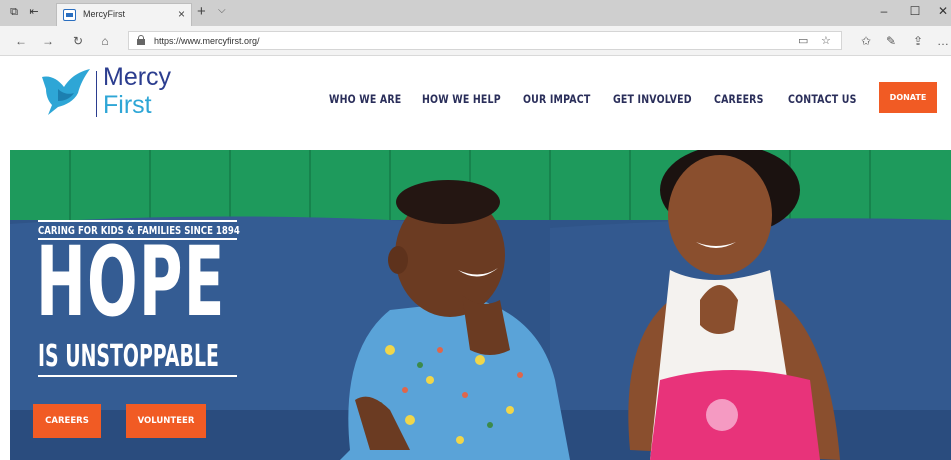 The width and height of the screenshot is (951, 460). I want to click on share-icon: ⇪, so click(918, 41).